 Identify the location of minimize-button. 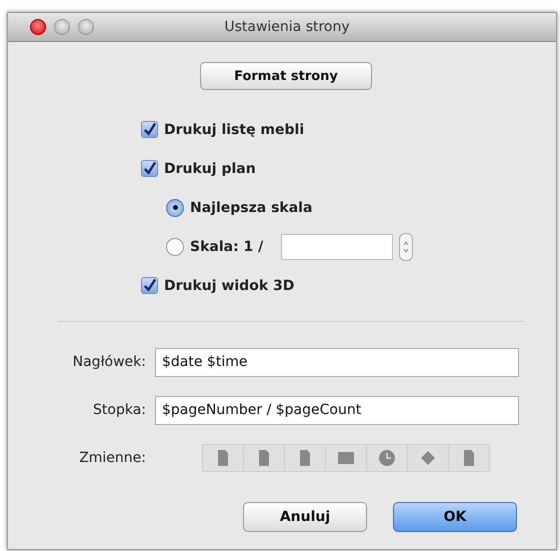
(62, 27).